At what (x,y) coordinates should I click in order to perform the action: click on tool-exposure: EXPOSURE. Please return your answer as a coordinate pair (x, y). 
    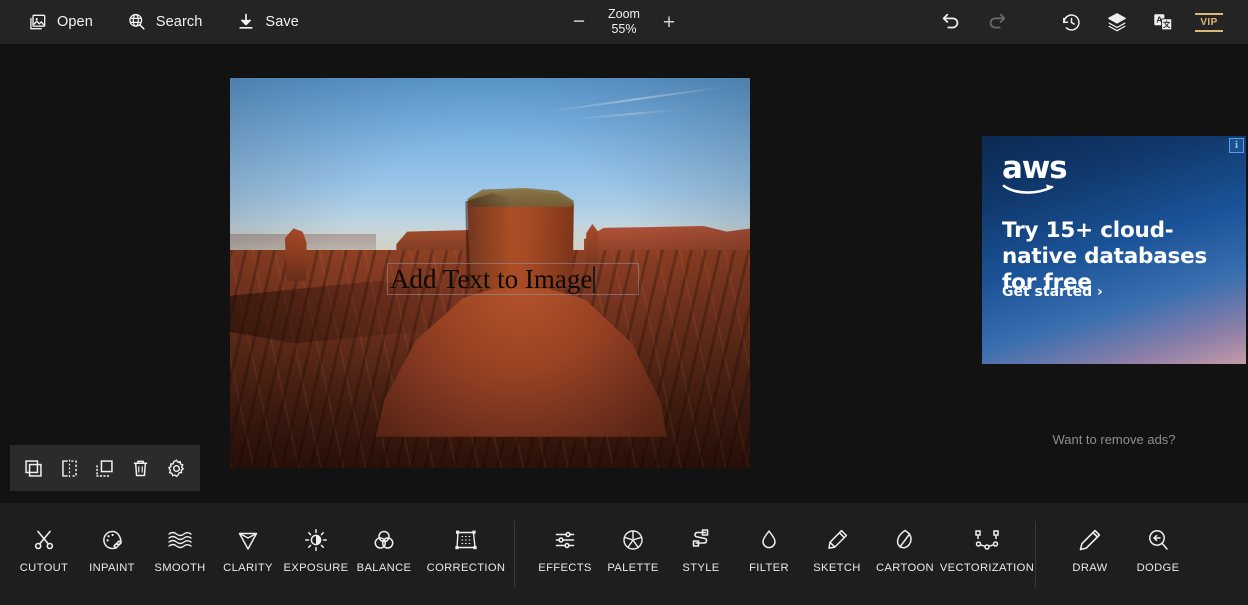
    Looking at the image, I should click on (316, 538).